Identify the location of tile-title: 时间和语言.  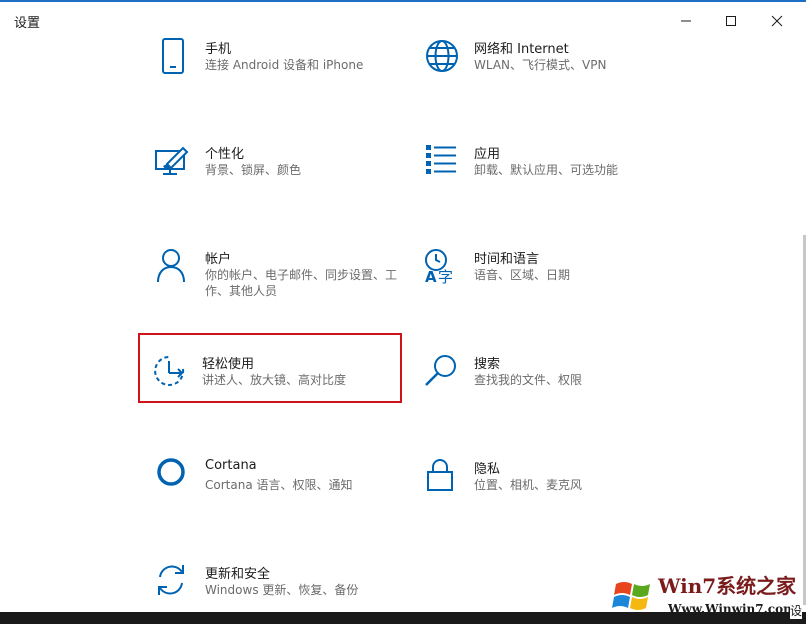
(507, 259).